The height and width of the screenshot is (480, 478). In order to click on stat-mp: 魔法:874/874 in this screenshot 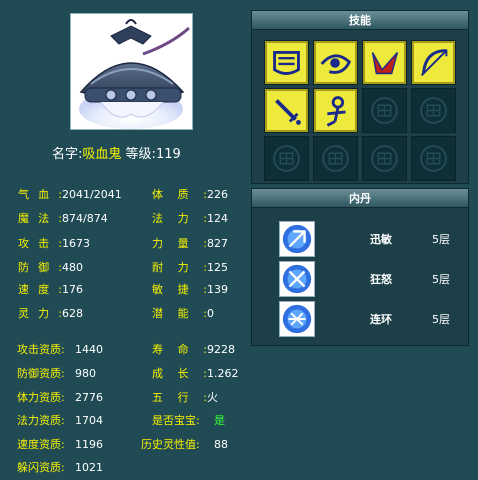, I will do `click(63, 218)`.